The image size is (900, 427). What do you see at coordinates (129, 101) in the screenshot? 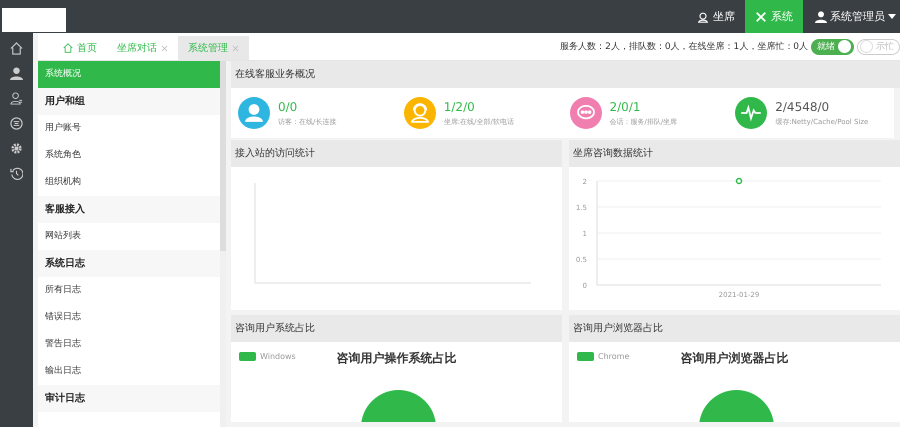
I see `menu-group-header: 用户和组` at bounding box center [129, 101].